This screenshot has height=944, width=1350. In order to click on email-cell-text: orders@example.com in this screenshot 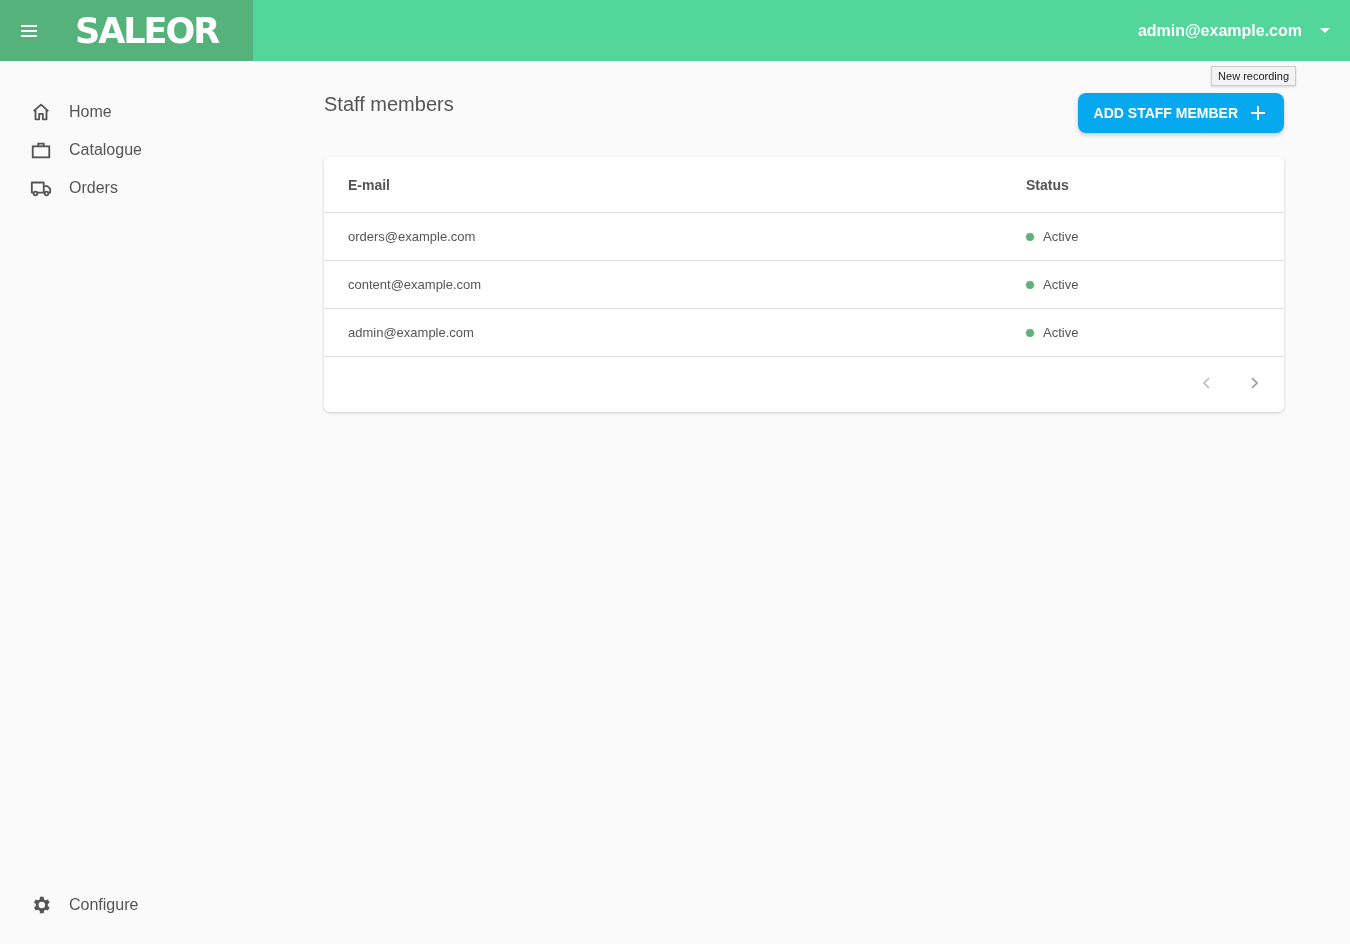, I will do `click(412, 236)`.